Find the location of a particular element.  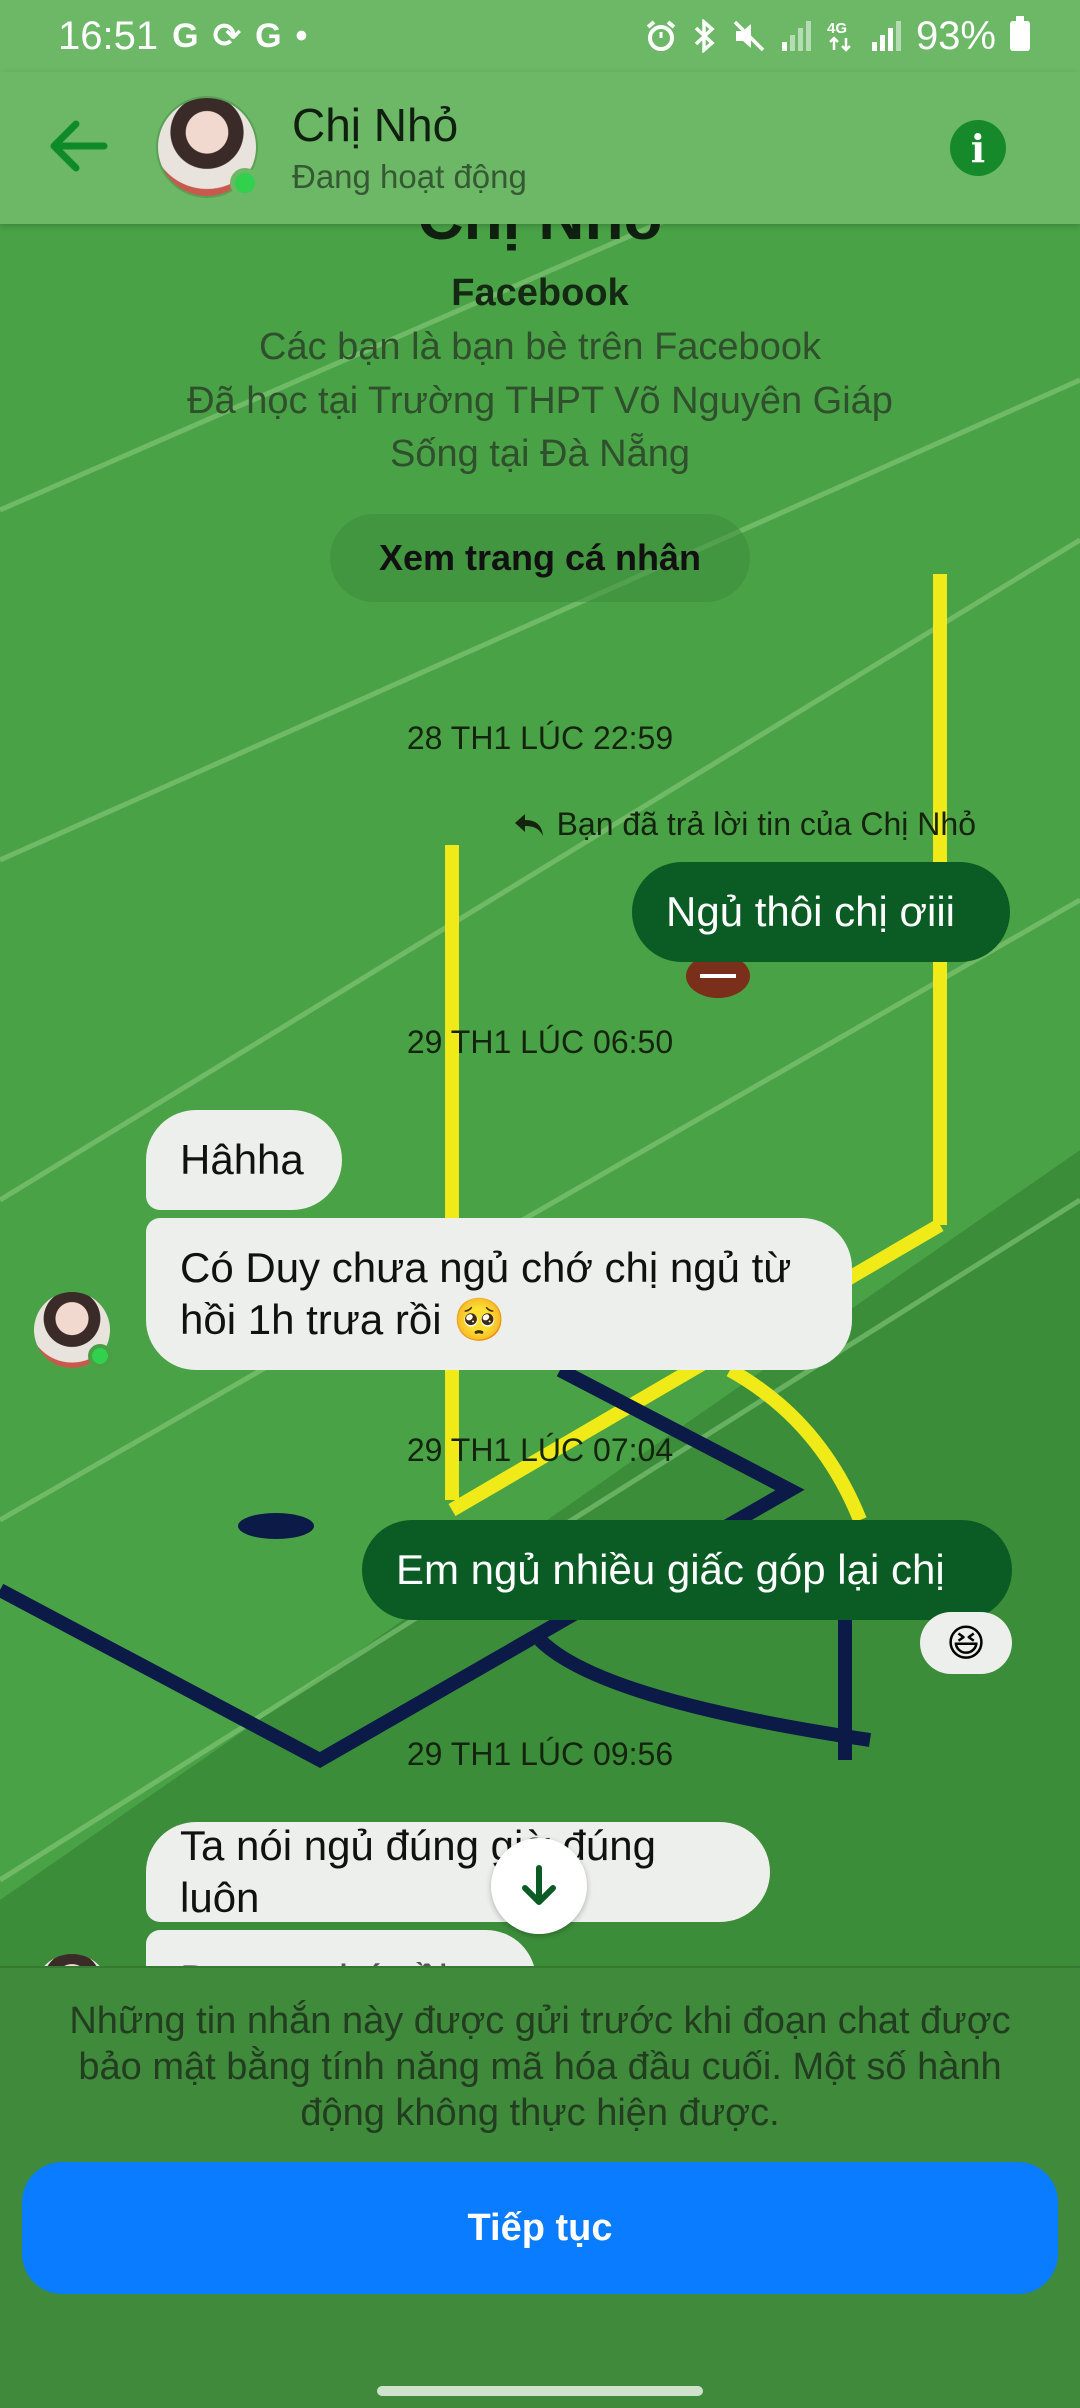

reply-icon is located at coordinates (528, 824).